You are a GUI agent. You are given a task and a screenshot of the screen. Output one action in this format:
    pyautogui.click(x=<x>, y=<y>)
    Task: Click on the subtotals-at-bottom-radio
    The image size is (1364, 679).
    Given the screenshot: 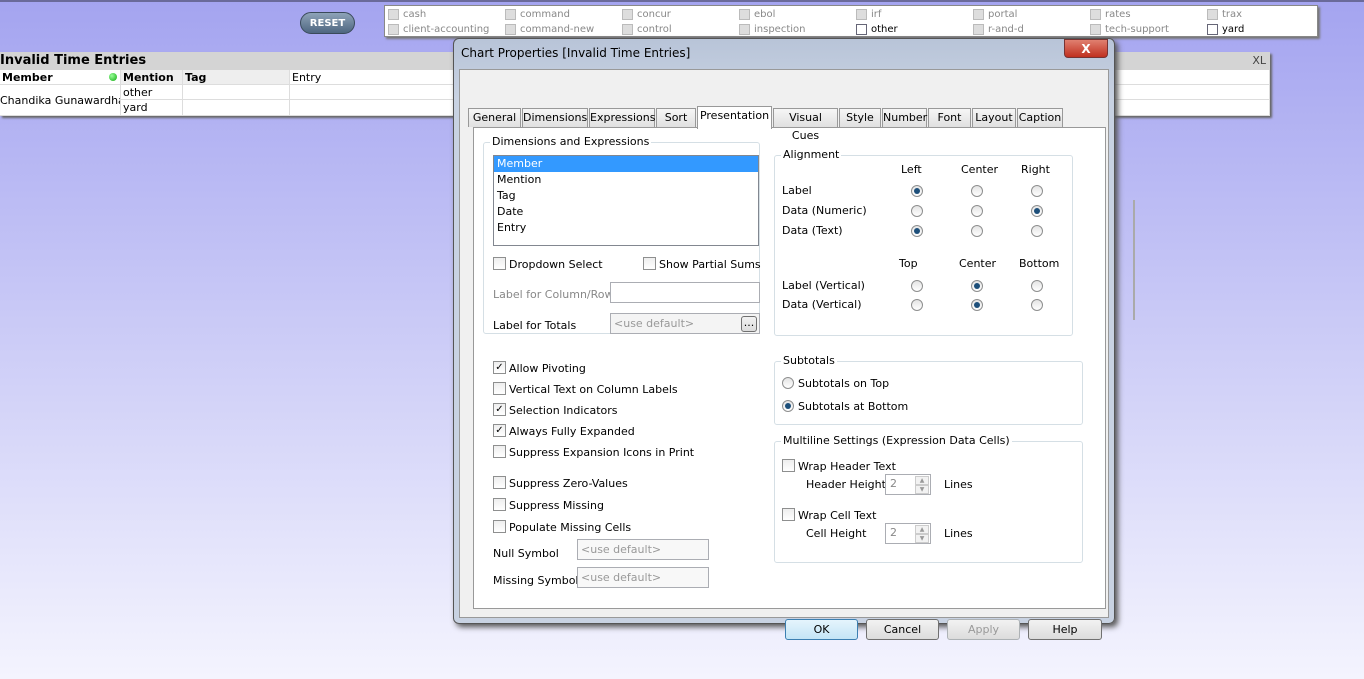 What is the action you would take?
    pyautogui.click(x=788, y=406)
    